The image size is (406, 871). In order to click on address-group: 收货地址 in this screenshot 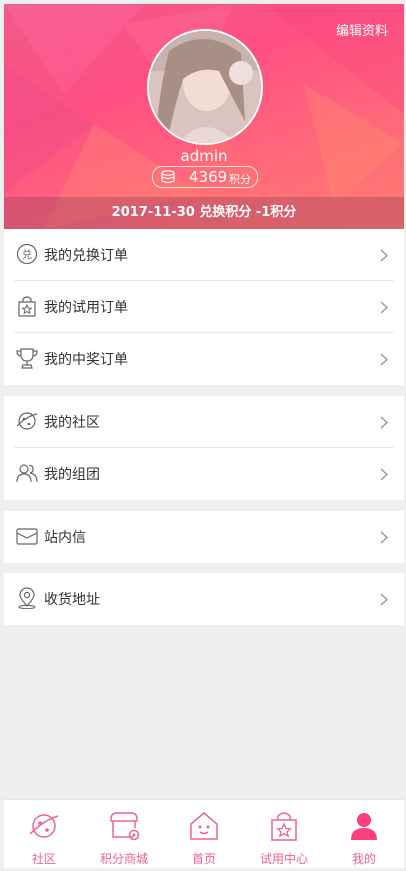, I will do `click(204, 599)`.